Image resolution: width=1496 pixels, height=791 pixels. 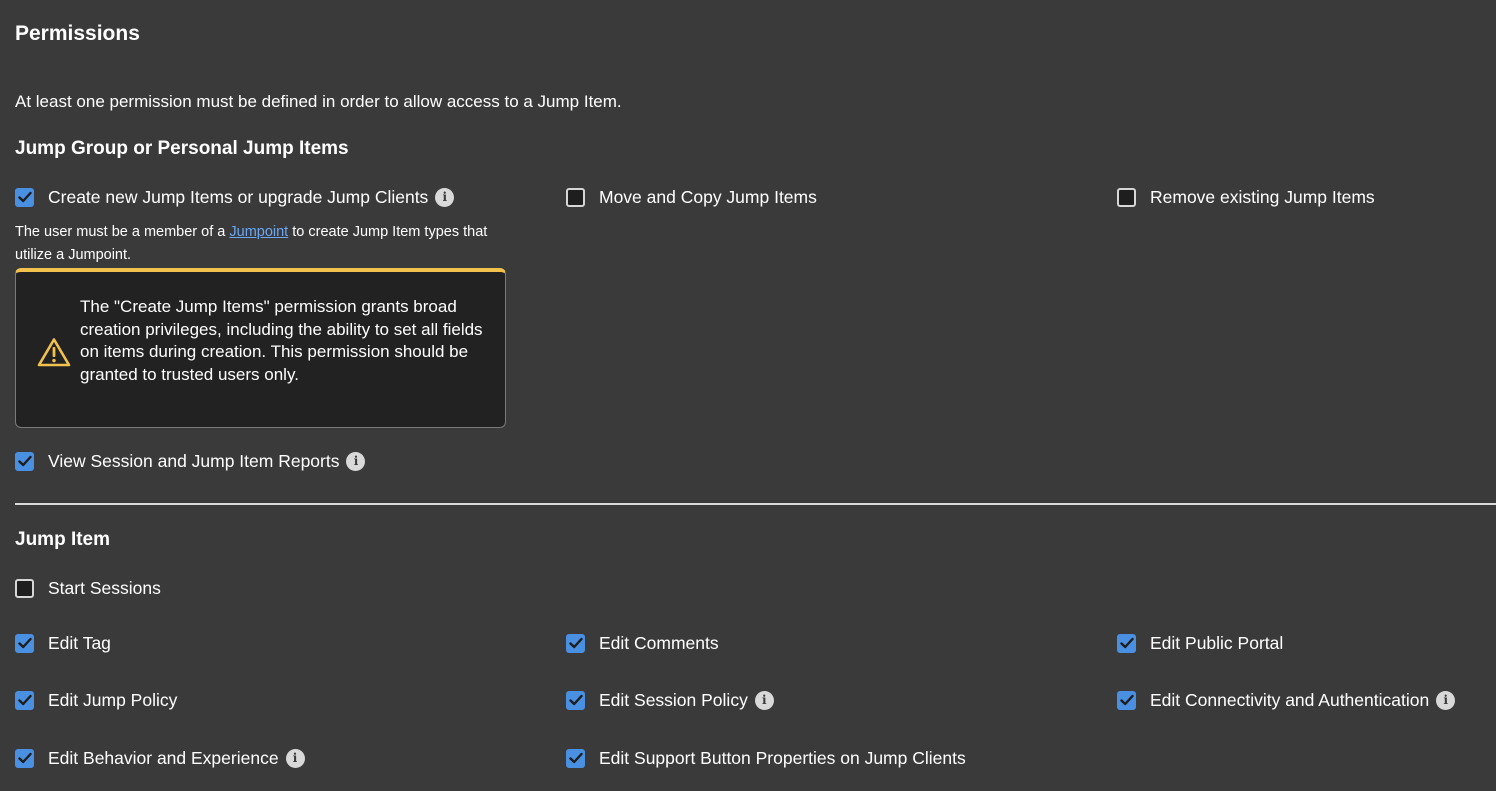 I want to click on edit-behavior-label: Edit Behavior and Experience, so click(x=163, y=757).